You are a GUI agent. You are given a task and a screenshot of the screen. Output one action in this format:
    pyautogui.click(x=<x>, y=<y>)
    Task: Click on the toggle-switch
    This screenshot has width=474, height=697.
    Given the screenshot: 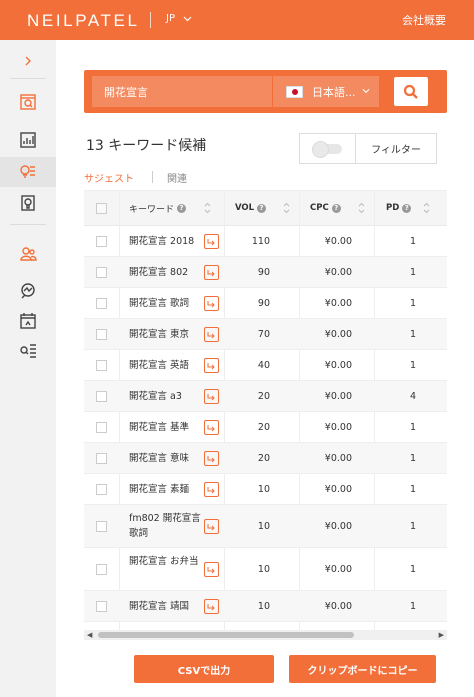 What is the action you would take?
    pyautogui.click(x=326, y=149)
    